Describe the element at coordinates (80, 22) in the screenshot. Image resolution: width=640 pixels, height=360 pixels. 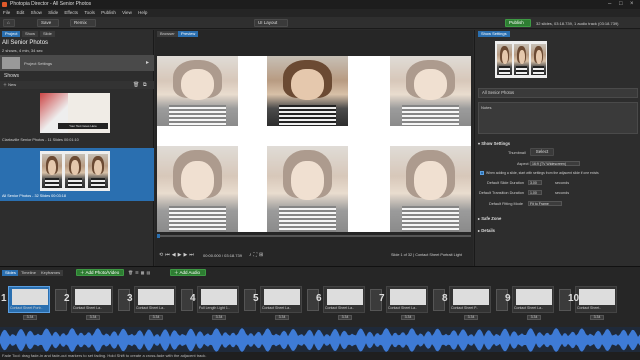
I see `remix-label: Remix` at that location.